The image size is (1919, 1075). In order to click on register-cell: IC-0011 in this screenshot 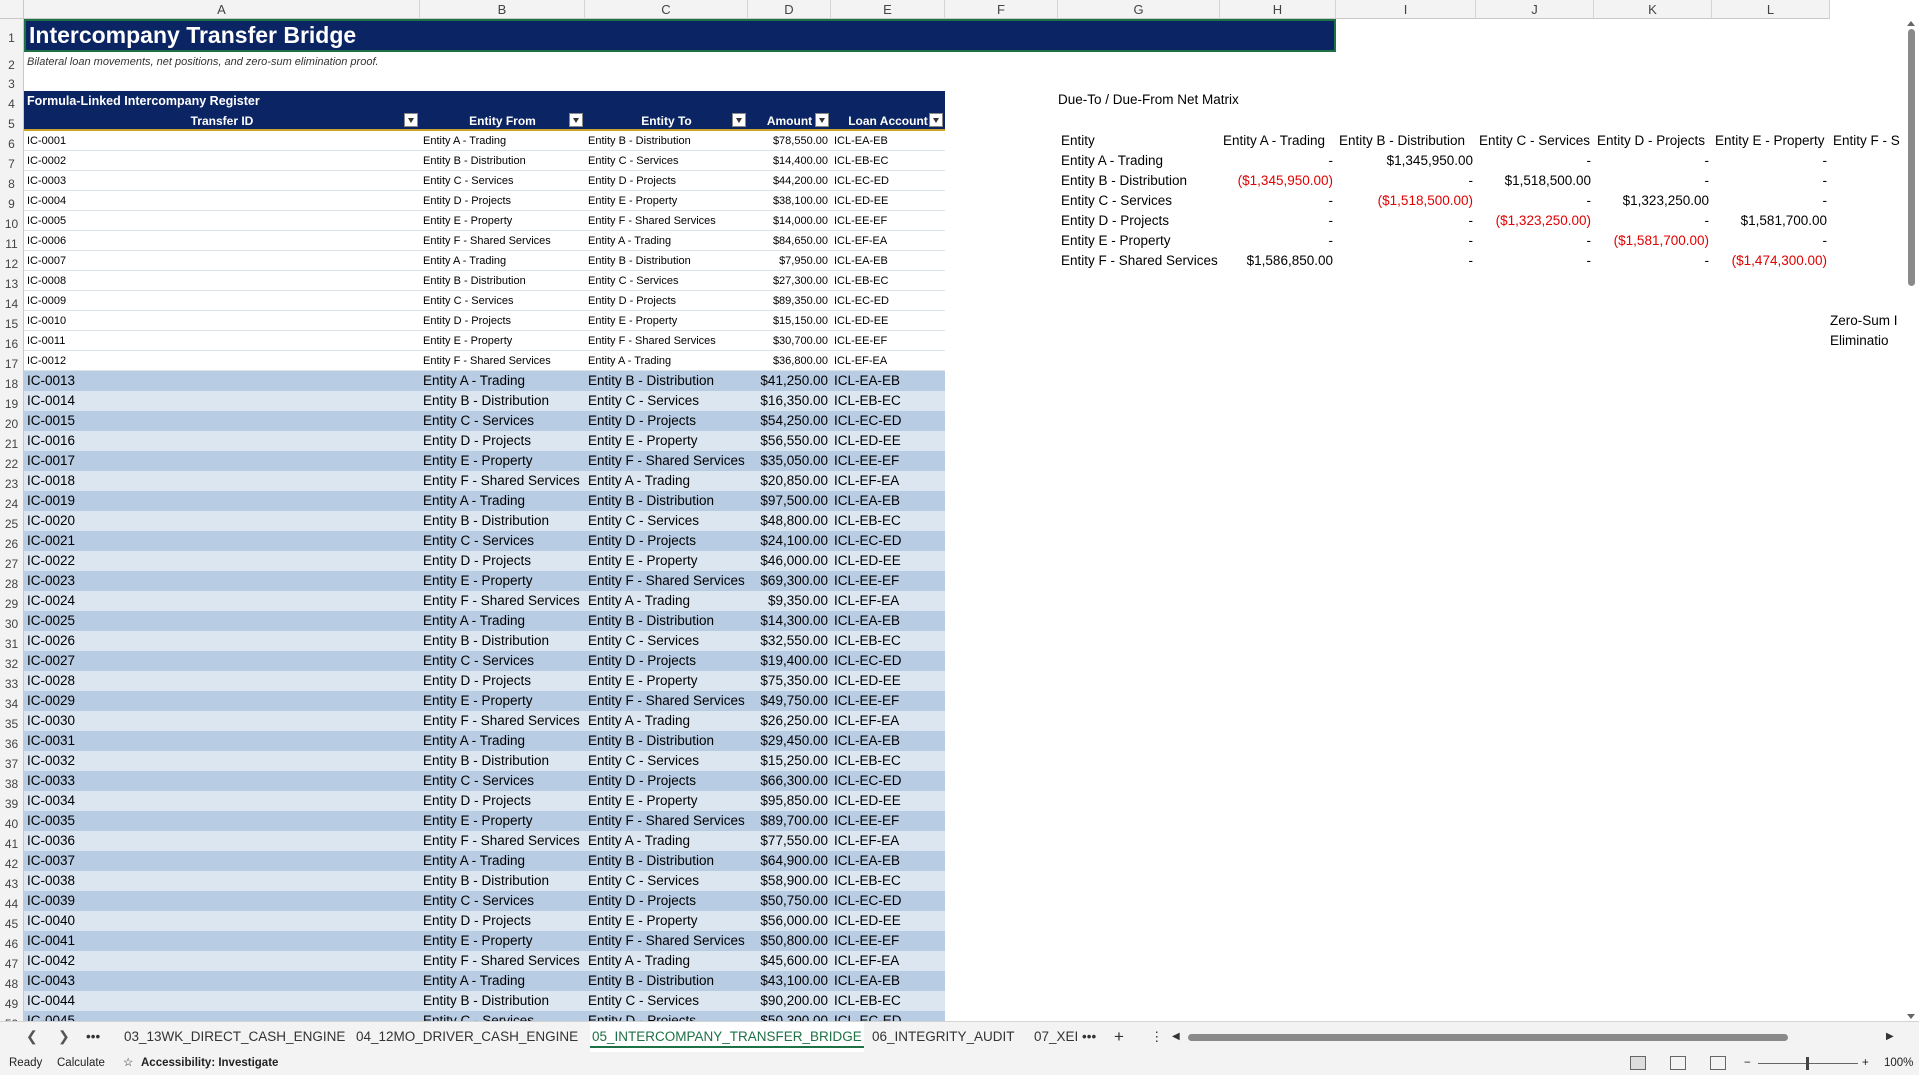, I will do `click(222, 340)`.